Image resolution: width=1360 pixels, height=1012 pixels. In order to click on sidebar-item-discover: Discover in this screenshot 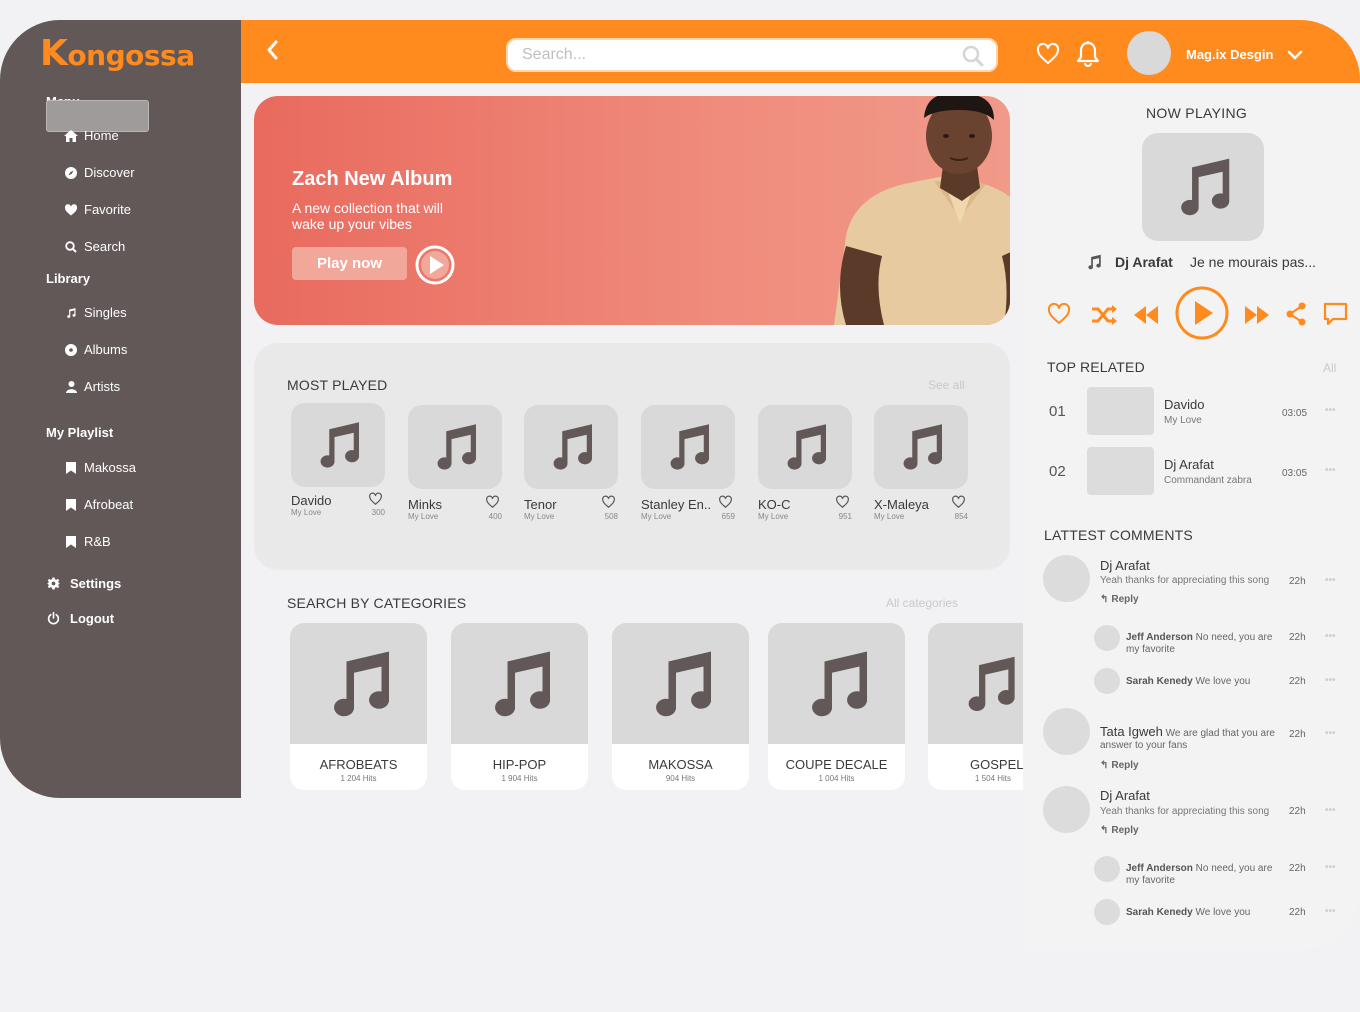, I will do `click(99, 172)`.